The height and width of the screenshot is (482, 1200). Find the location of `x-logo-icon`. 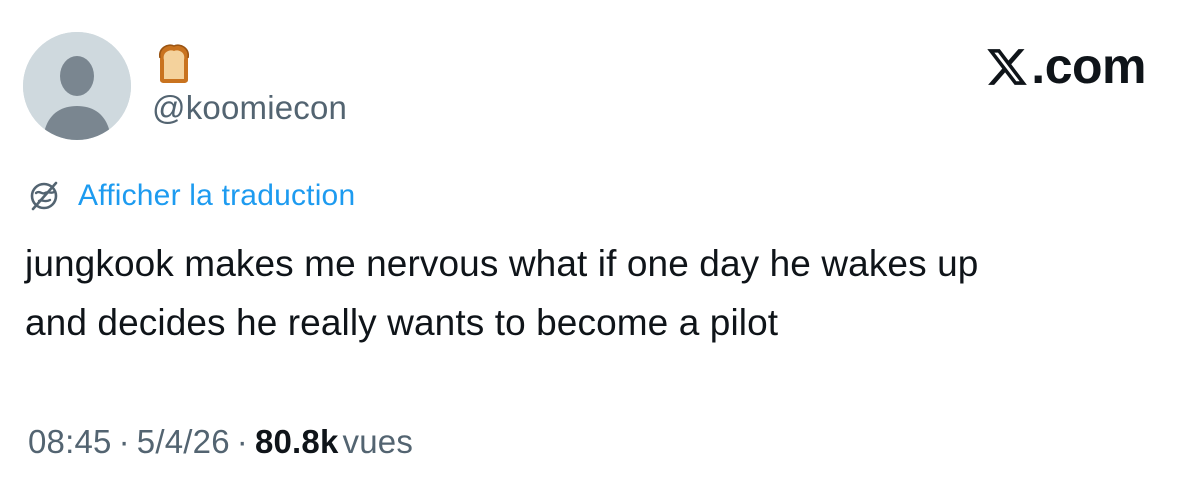

x-logo-icon is located at coordinates (1007, 67).